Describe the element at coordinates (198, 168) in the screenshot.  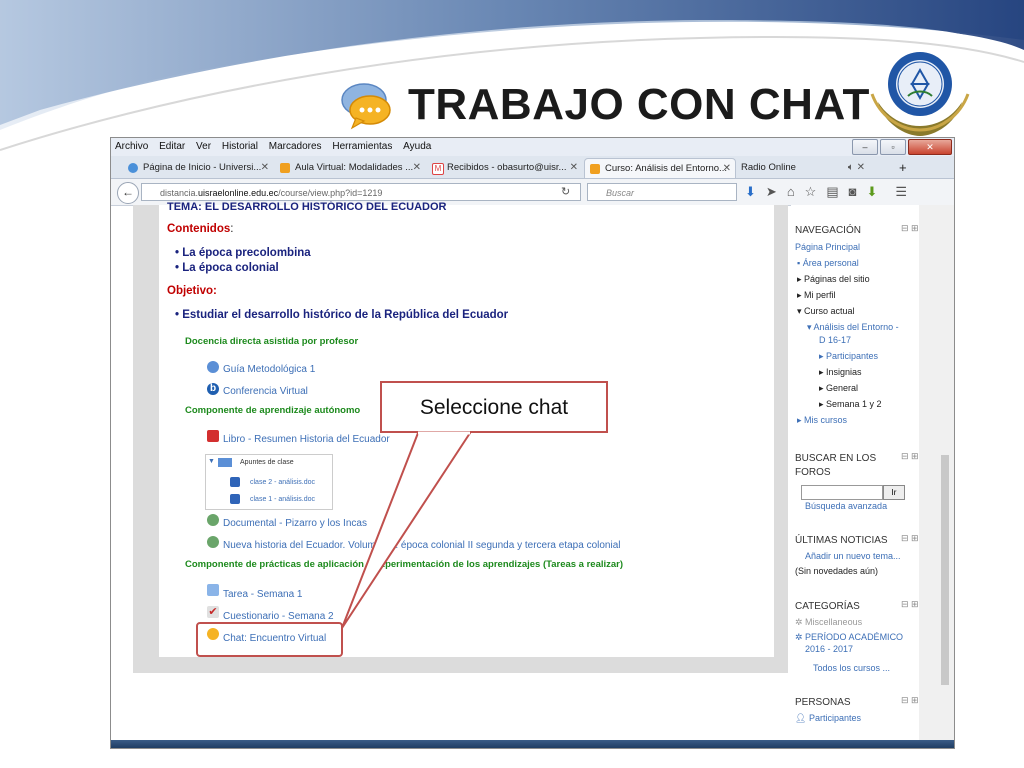
I see `tab-pagina-inicio: Página de Inicio - Universi... ✕` at that location.